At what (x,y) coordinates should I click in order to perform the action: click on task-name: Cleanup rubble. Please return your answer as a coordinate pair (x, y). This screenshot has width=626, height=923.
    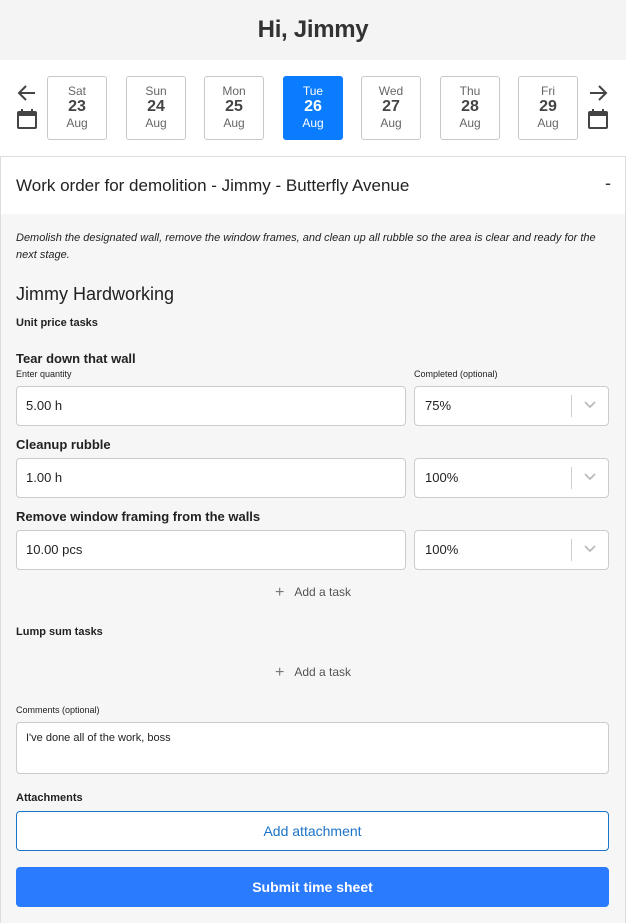
    Looking at the image, I should click on (63, 444).